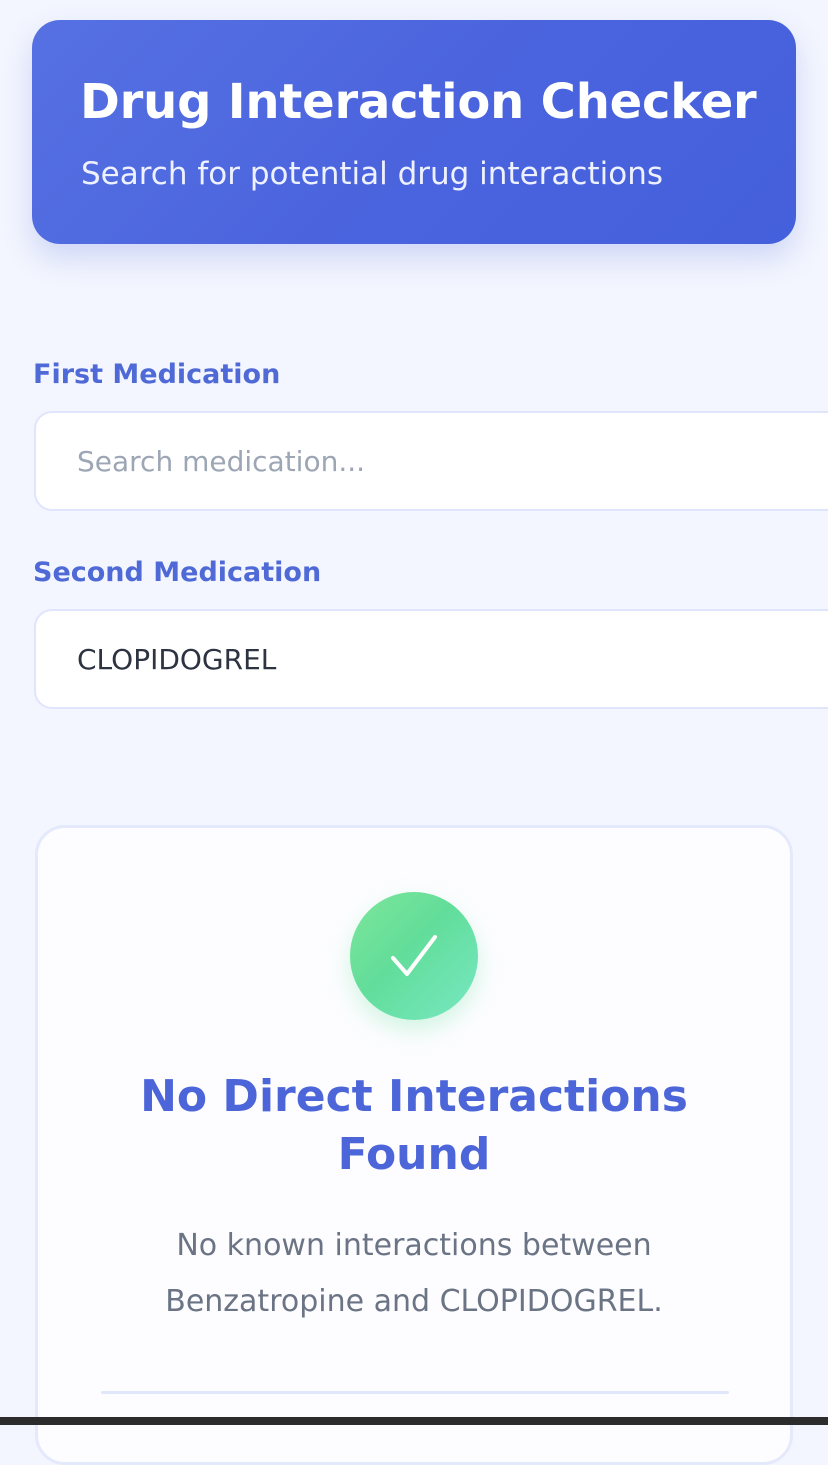  What do you see at coordinates (157, 374) in the screenshot?
I see `first-medication-label: First Medication` at bounding box center [157, 374].